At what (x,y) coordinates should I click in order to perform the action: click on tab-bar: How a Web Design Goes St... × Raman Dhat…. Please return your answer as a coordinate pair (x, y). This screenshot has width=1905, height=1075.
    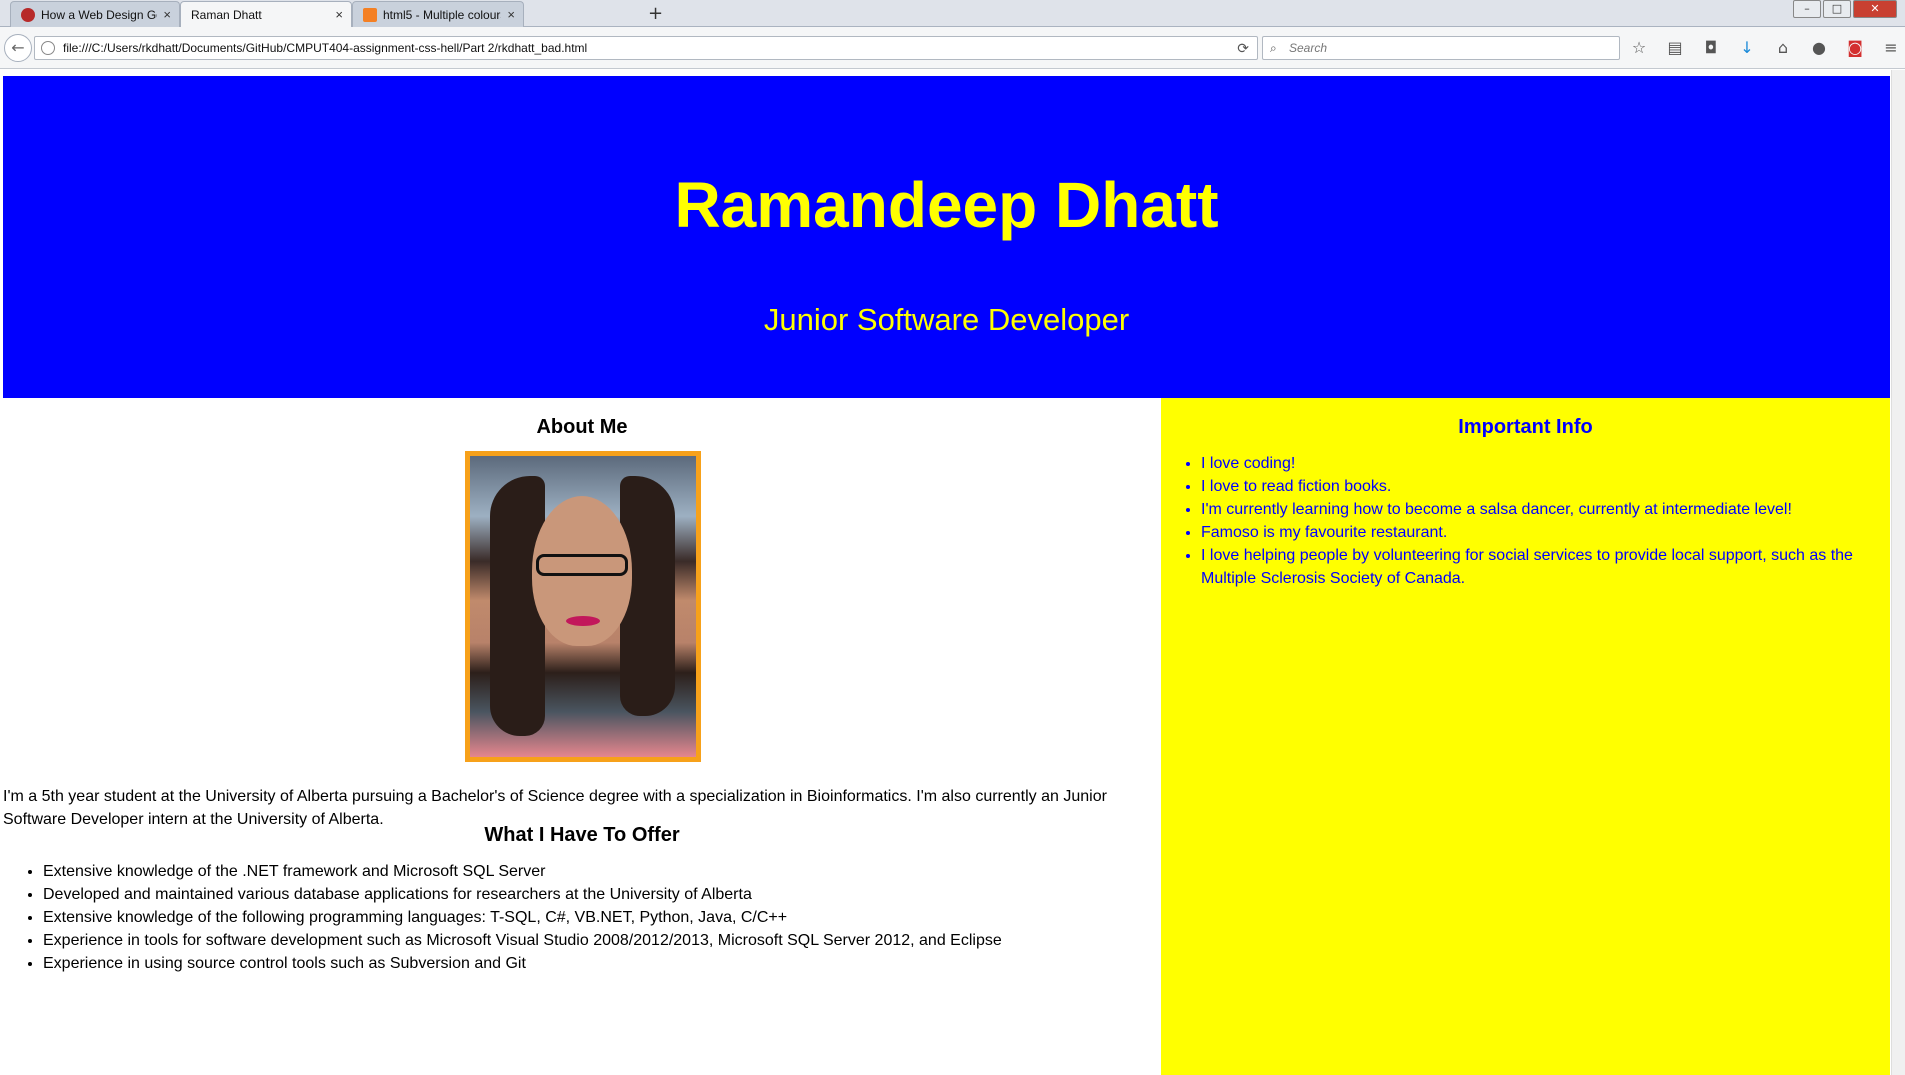
    Looking at the image, I should click on (952, 13).